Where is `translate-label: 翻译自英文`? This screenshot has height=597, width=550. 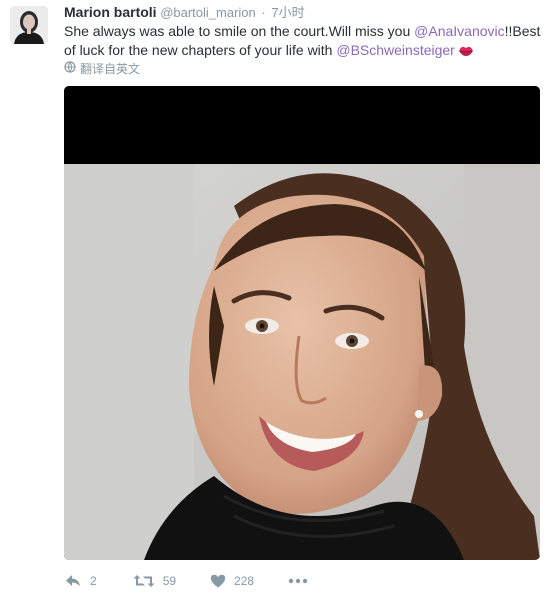 translate-label: 翻译自英文 is located at coordinates (110, 69).